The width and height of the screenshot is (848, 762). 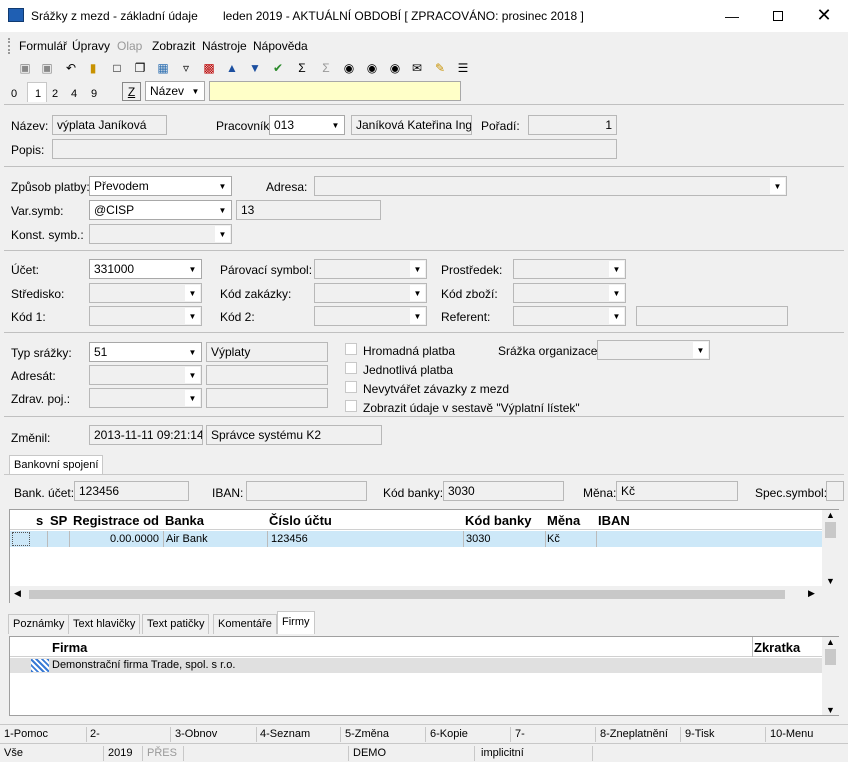 I want to click on konst-symb-select: ▼, so click(x=160, y=234).